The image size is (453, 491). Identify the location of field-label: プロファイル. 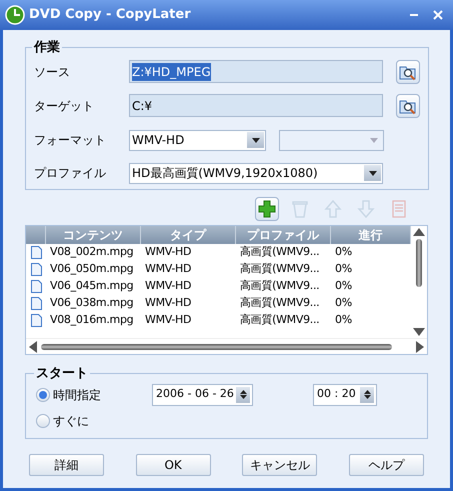
(70, 173).